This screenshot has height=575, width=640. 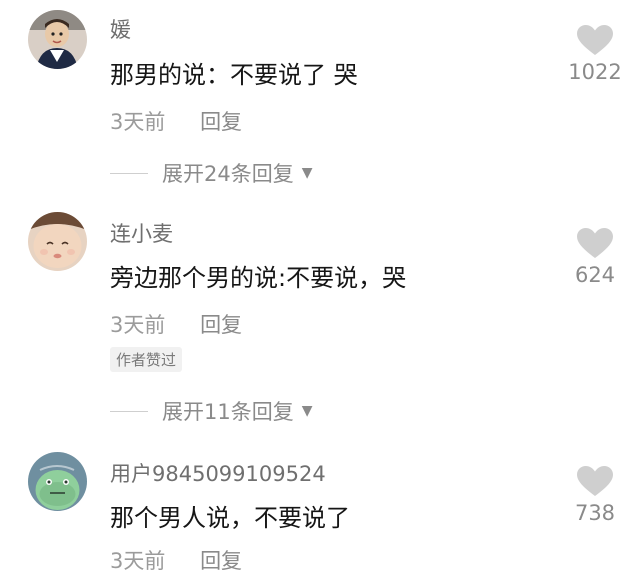 I want to click on expand-replies-label: 展开24条回复, so click(x=228, y=174).